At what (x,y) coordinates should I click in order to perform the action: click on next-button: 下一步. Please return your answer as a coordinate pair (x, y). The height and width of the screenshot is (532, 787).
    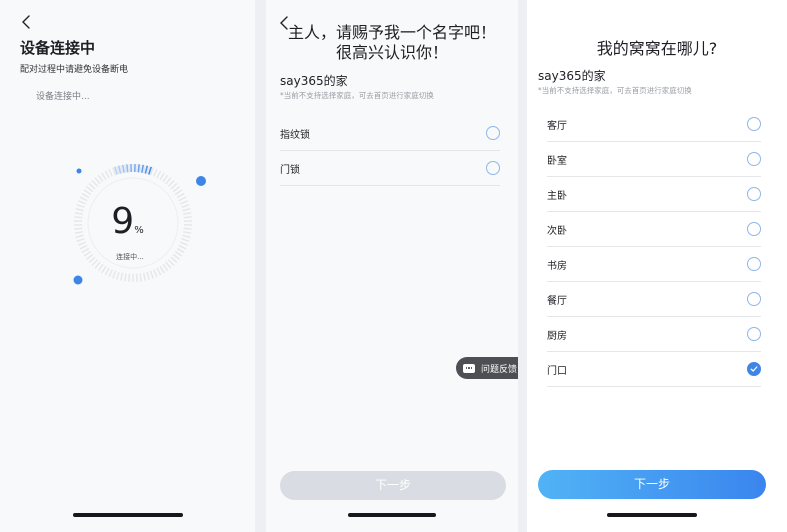
    Looking at the image, I should click on (652, 484).